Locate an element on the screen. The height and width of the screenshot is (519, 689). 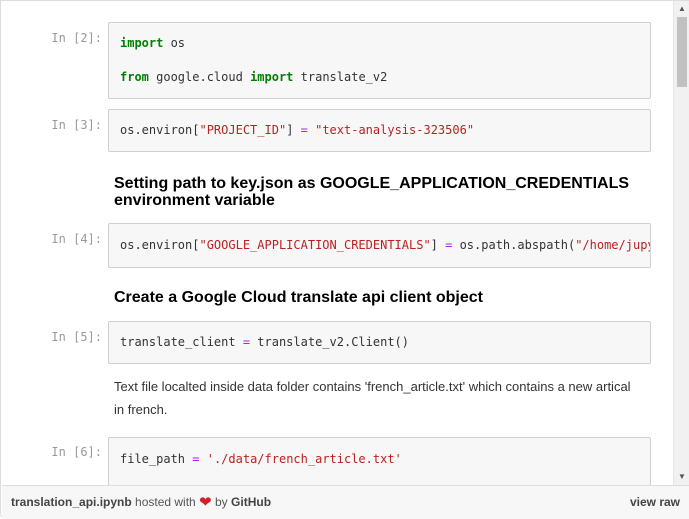
cell-prompt: In [4]: is located at coordinates (76, 239).